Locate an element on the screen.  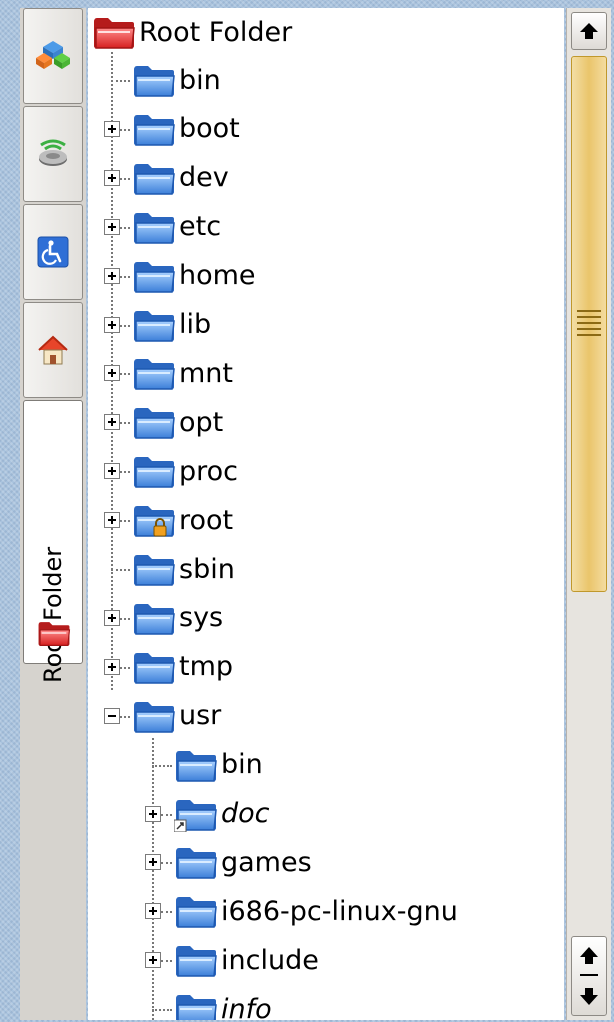
tree-item-label: tmp is located at coordinates (206, 667).